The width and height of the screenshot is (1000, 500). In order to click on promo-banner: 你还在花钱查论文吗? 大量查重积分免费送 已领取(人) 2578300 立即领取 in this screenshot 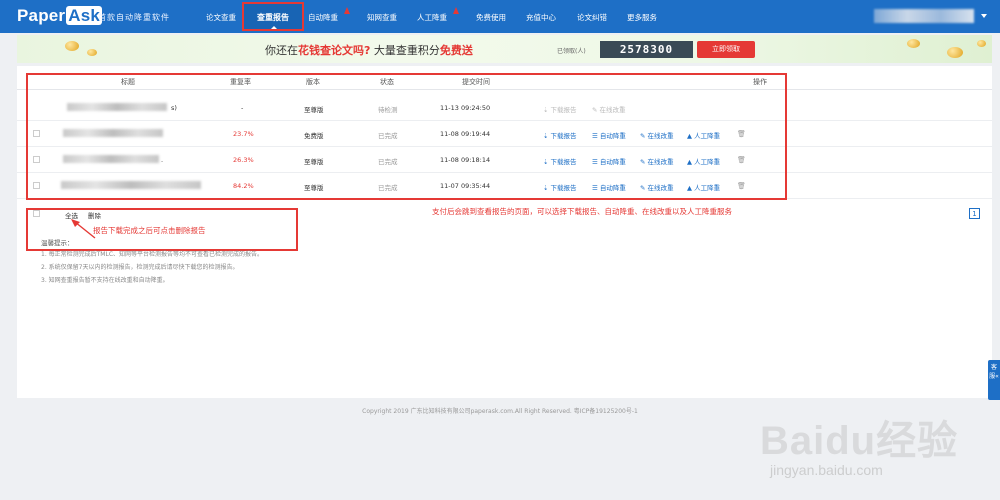, I will do `click(504, 49)`.